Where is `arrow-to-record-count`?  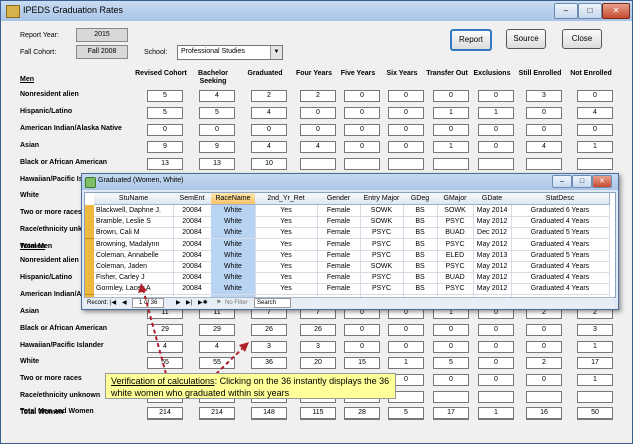 arrow-to-record-count is located at coordinates (154, 331).